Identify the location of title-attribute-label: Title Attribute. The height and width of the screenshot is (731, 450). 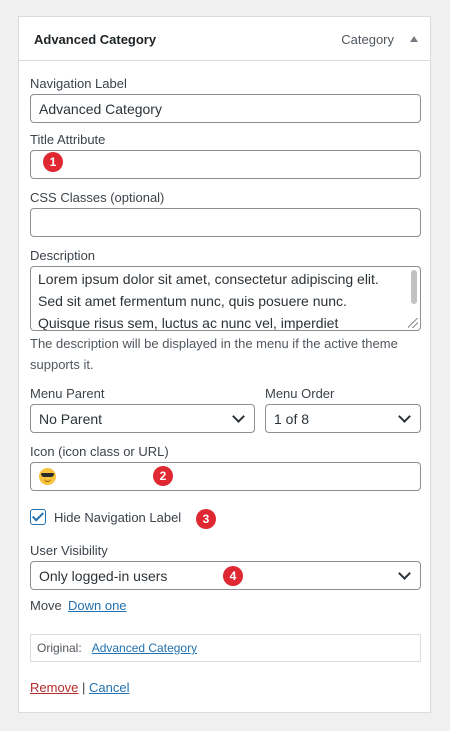
(68, 139).